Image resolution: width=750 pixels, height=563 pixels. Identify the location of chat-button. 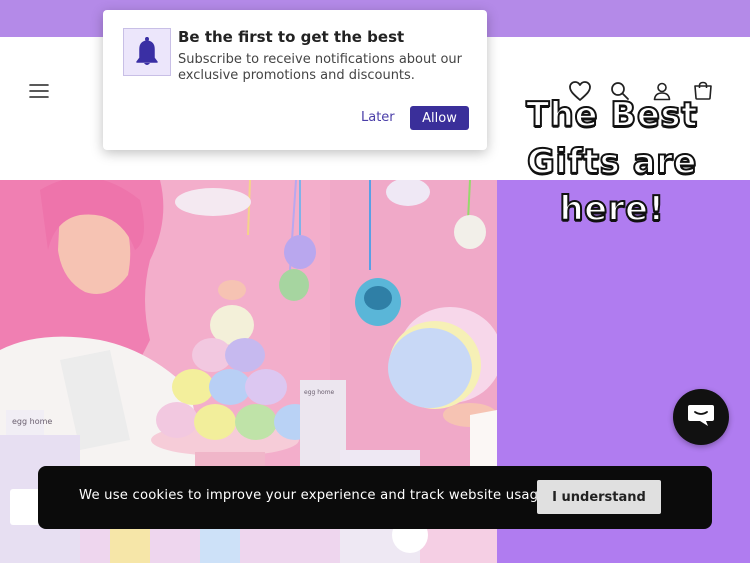
(701, 417).